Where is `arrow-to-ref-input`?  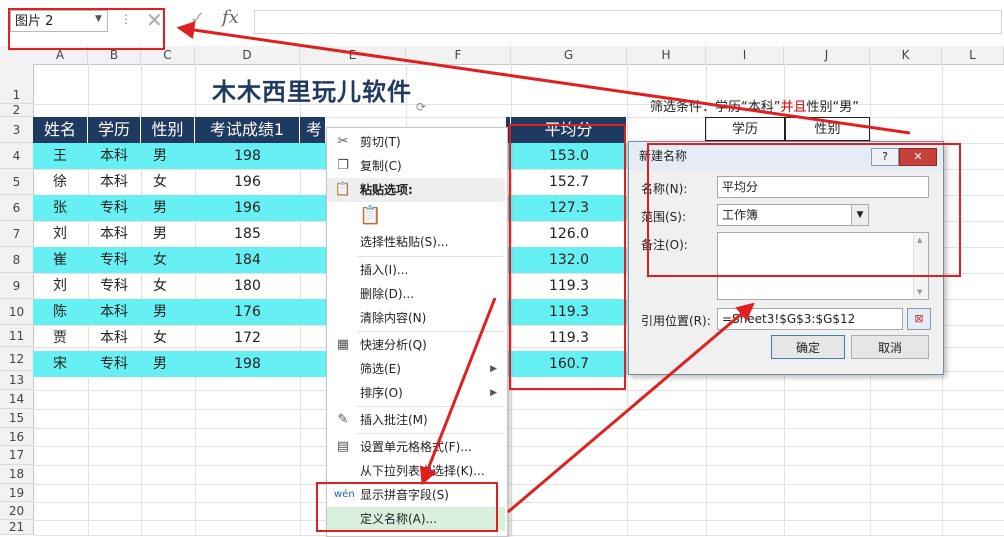
arrow-to-ref-input is located at coordinates (631, 408).